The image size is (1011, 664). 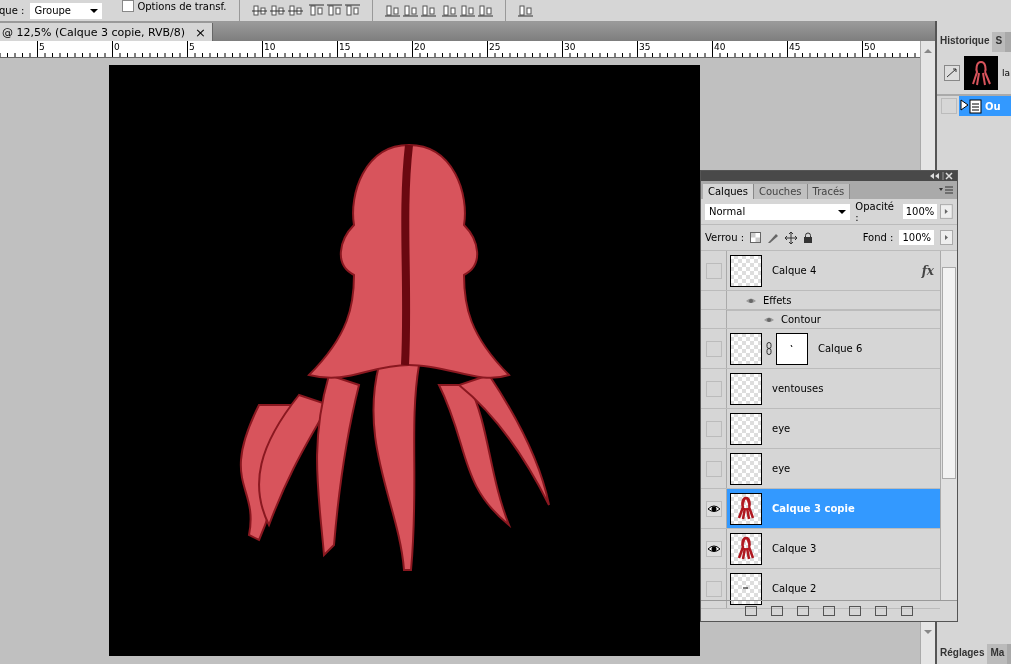 What do you see at coordinates (720, 47) in the screenshot?
I see `ruler-label: 40` at bounding box center [720, 47].